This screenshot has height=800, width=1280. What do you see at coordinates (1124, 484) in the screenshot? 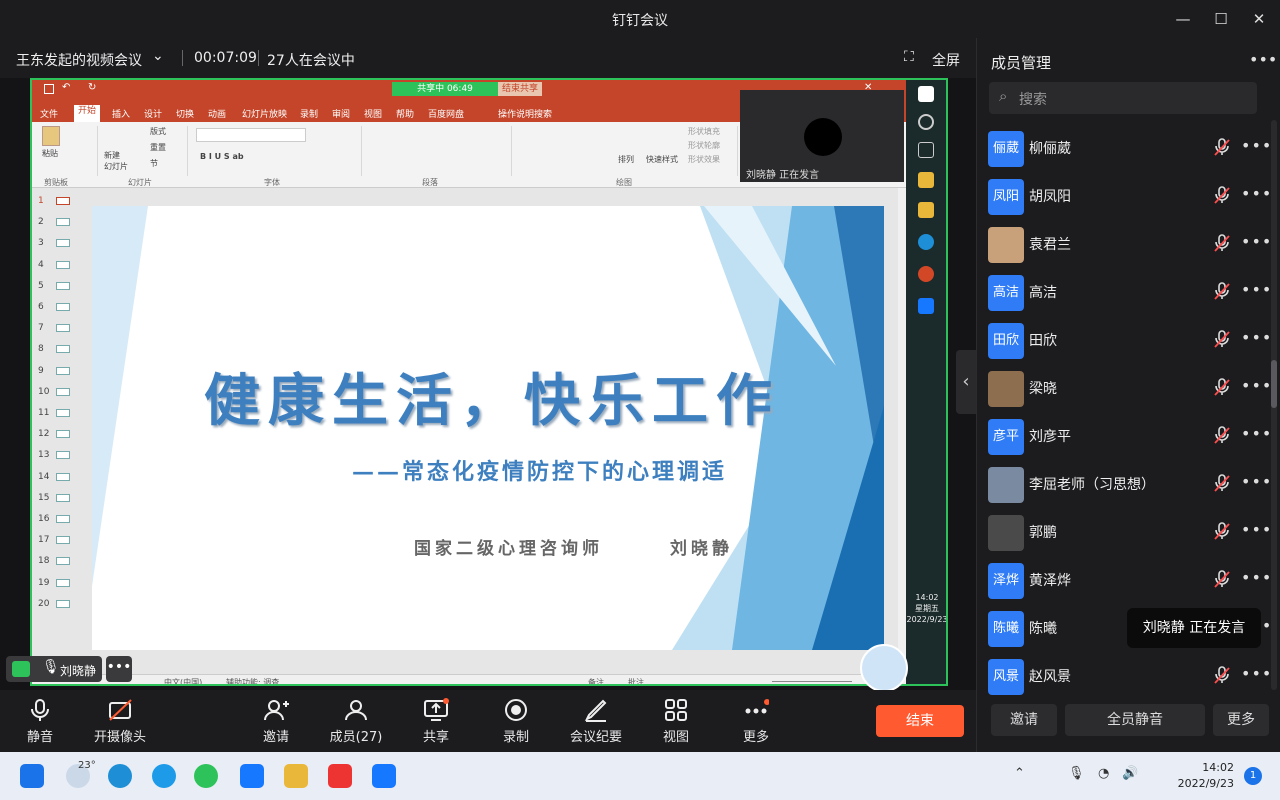
I see `member-row: 李屈老师（习思想） •••` at bounding box center [1124, 484].